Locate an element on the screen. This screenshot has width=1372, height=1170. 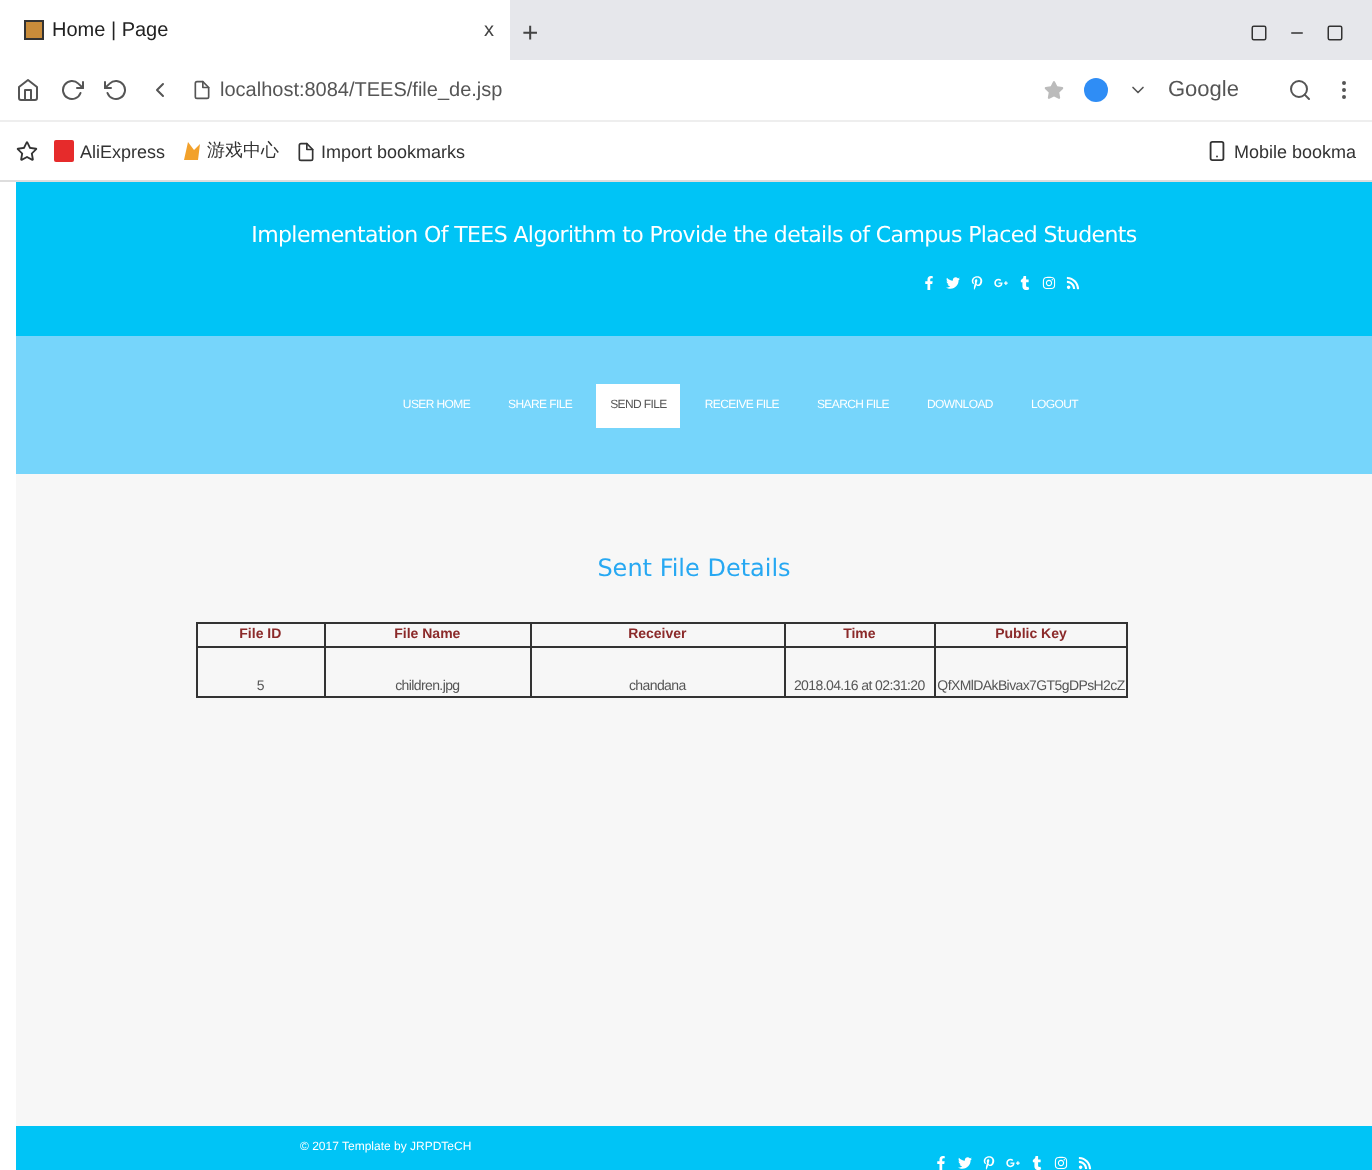
reload-icon is located at coordinates (72, 90).